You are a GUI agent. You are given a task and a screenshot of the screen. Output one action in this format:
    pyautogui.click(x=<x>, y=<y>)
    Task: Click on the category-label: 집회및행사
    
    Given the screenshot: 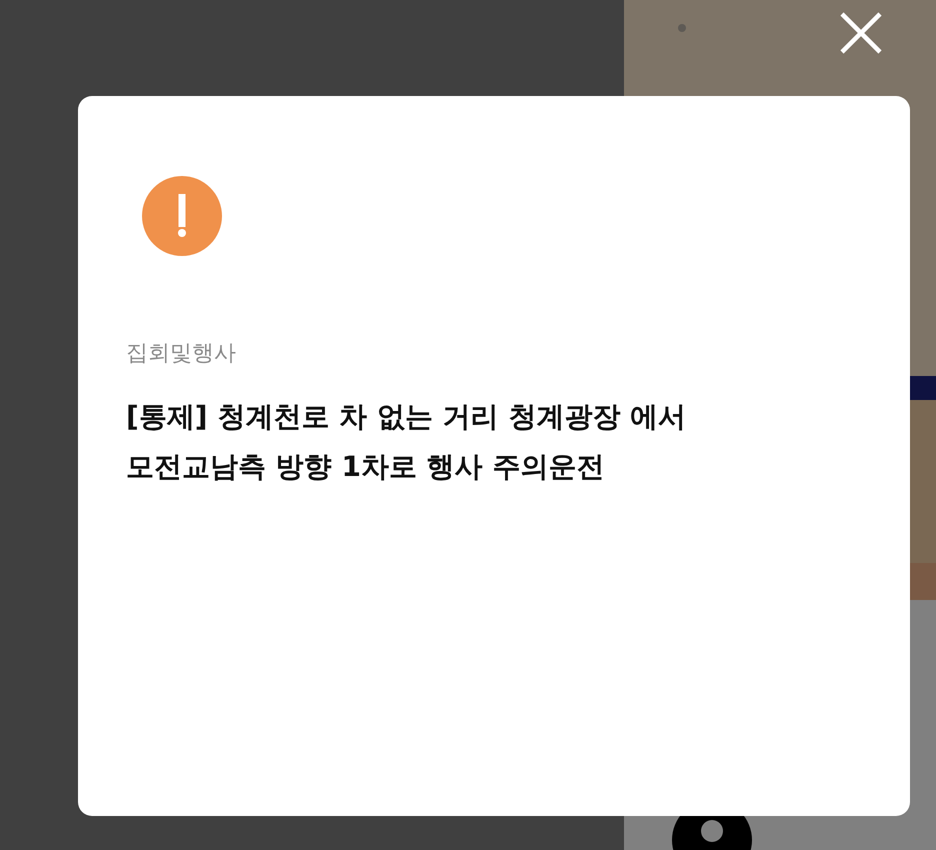 What is the action you would take?
    pyautogui.click(x=181, y=354)
    